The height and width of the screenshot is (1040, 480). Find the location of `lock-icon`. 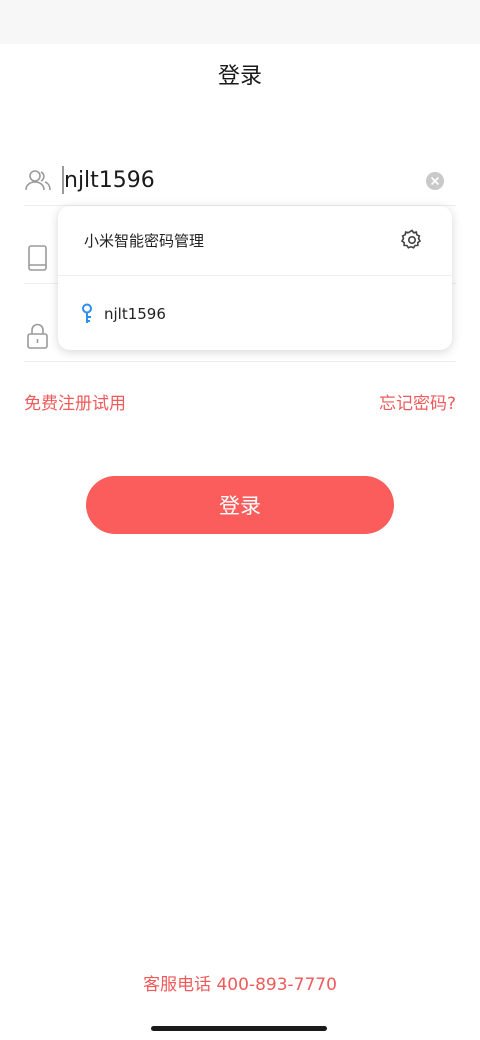

lock-icon is located at coordinates (38, 336).